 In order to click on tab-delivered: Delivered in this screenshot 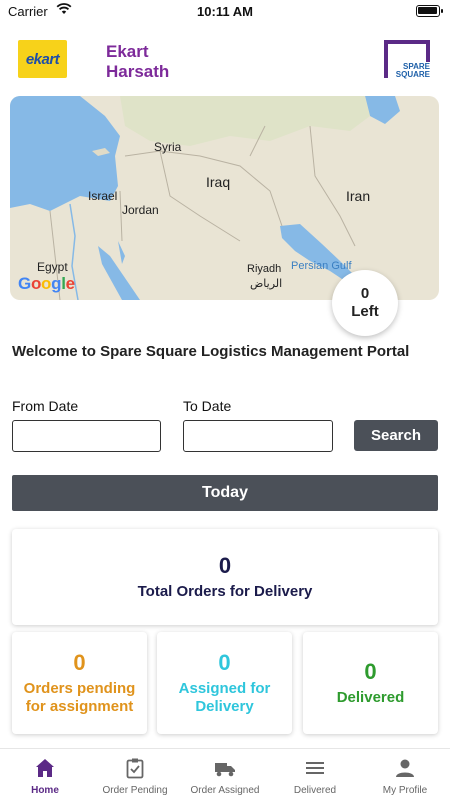, I will do `click(315, 774)`.